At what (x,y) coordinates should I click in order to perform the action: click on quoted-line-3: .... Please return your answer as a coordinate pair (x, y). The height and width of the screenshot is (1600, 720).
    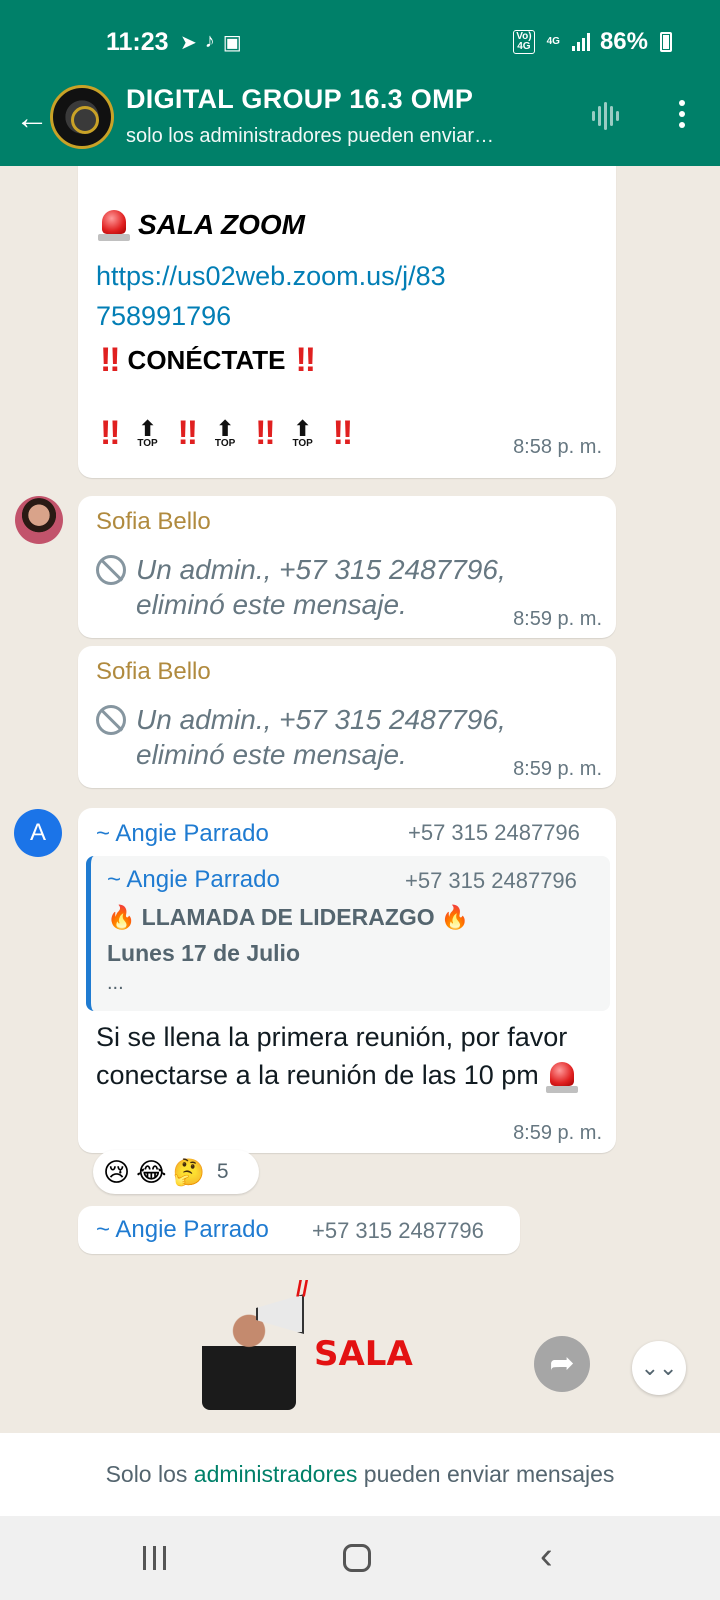
    Looking at the image, I should click on (115, 983).